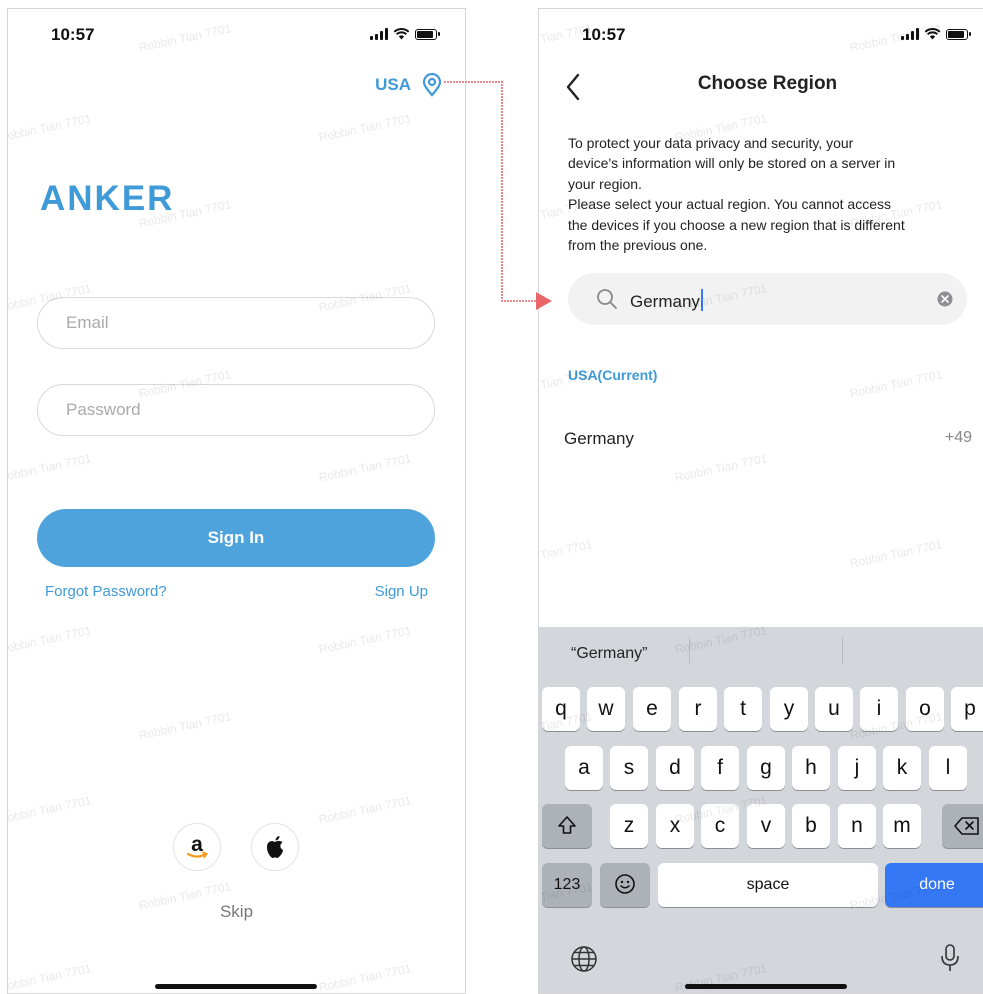 The width and height of the screenshot is (983, 994). I want to click on key-a: a, so click(584, 768).